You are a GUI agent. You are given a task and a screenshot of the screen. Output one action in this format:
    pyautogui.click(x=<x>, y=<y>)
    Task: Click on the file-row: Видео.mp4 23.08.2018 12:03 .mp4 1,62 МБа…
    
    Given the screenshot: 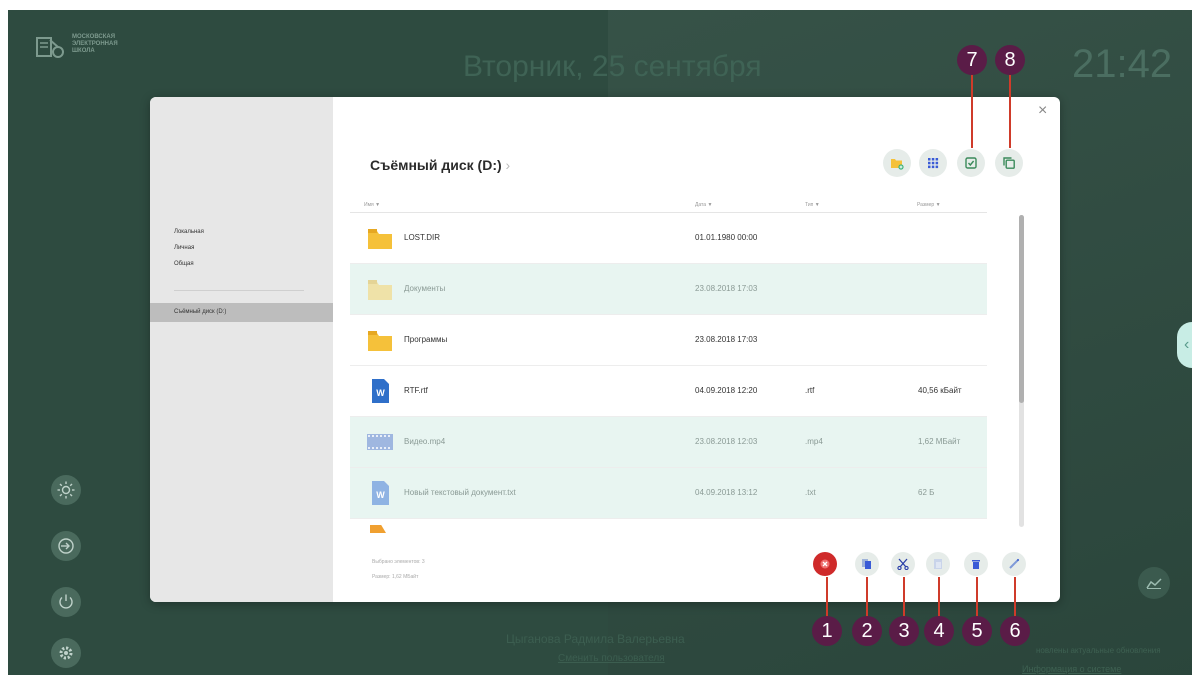 What is the action you would take?
    pyautogui.click(x=668, y=442)
    